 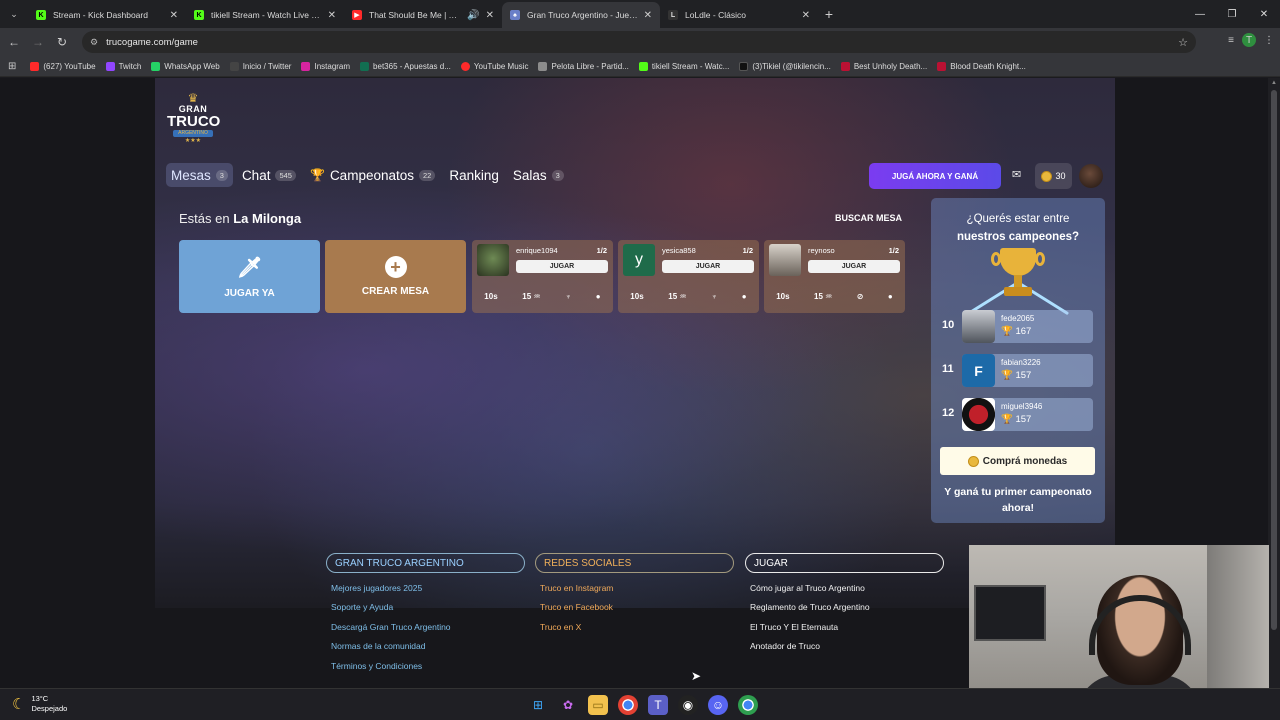 I want to click on feather-icon: ♒, so click(x=829, y=296).